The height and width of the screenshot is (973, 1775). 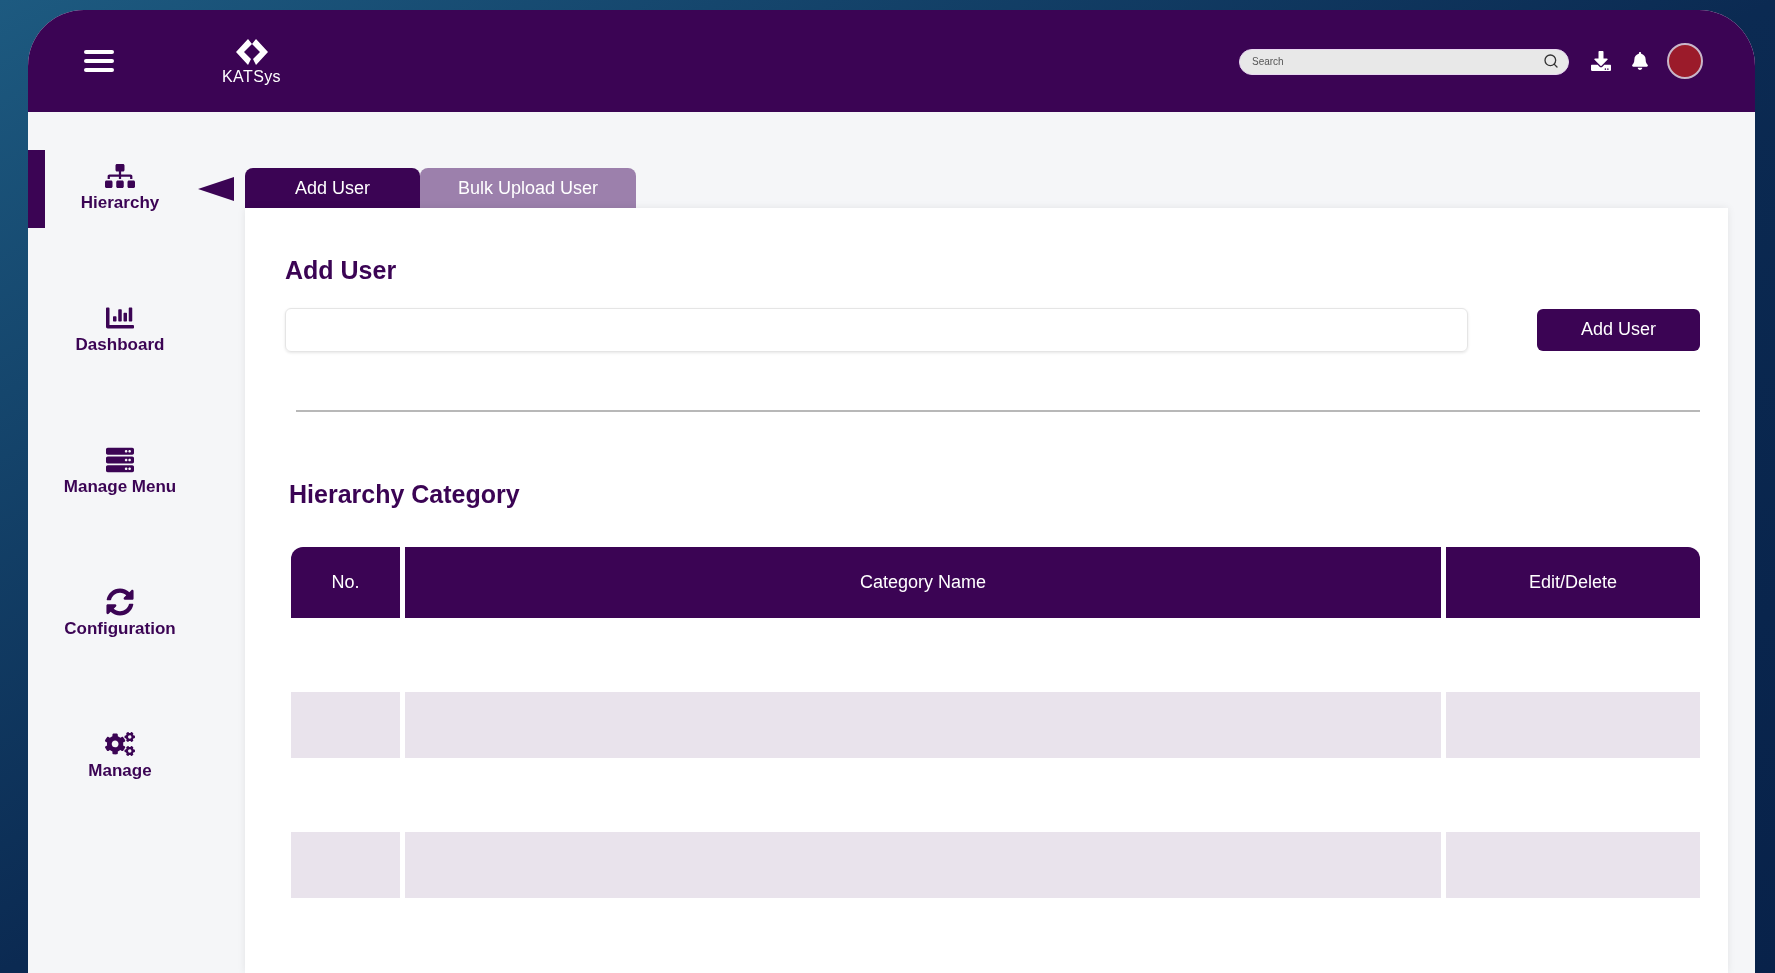 What do you see at coordinates (1551, 61) in the screenshot?
I see `search-icon` at bounding box center [1551, 61].